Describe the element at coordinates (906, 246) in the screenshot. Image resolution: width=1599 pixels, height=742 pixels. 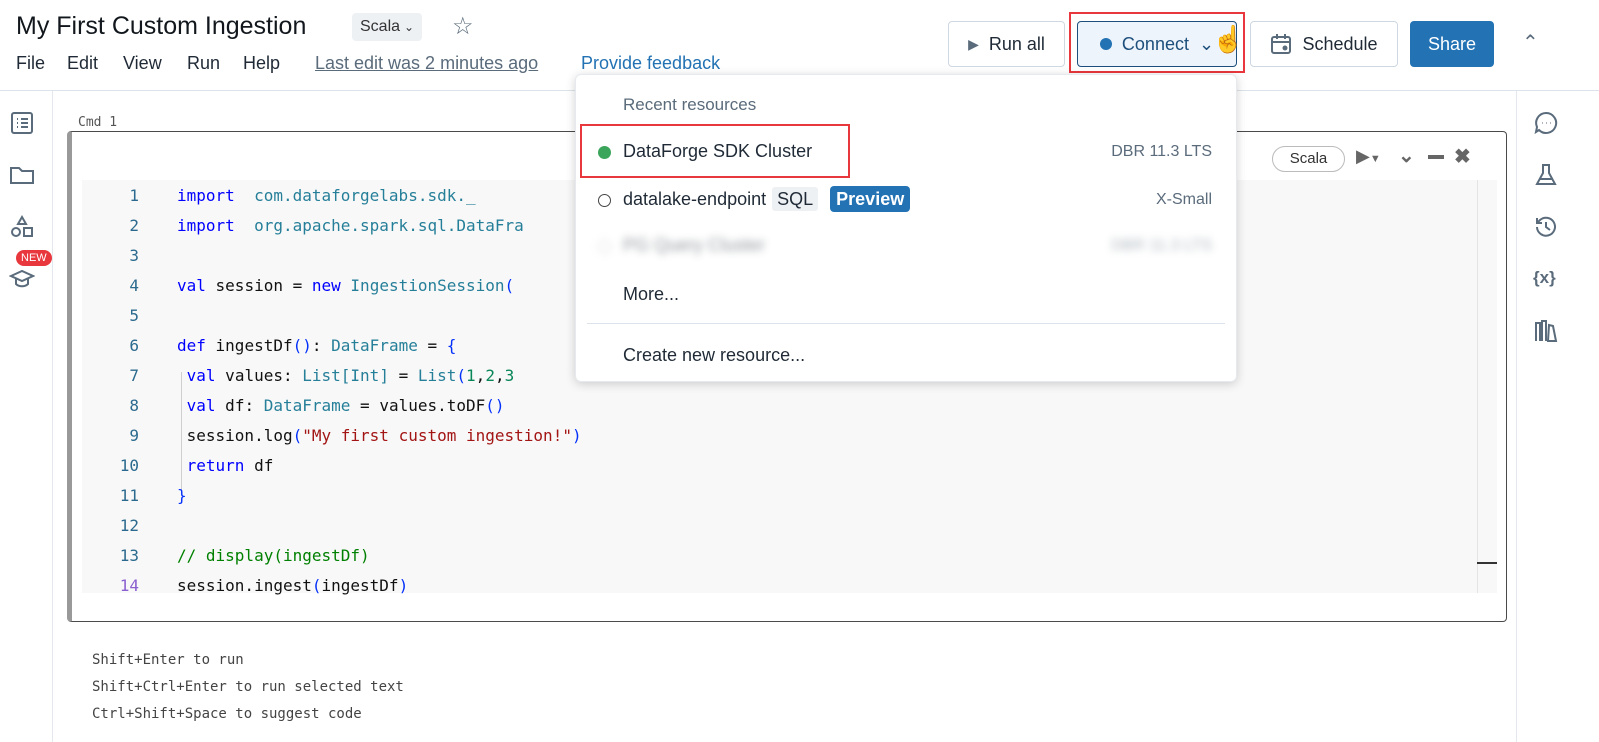
I see `resource-item-blurred: PG Query Cluster DBR 11.3 LTS` at that location.